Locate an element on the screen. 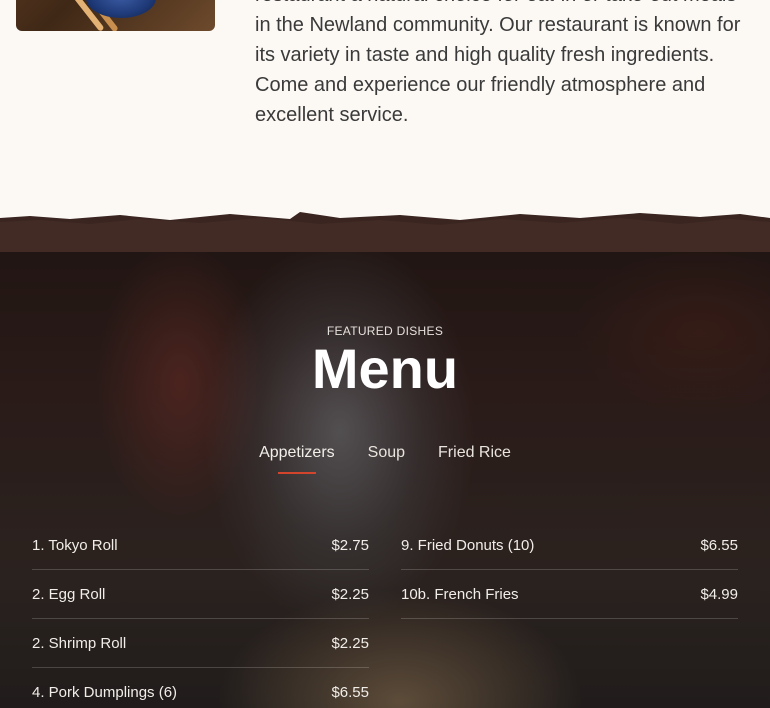 This screenshot has width=770, height=708. tab-label: Appetizers is located at coordinates (297, 452).